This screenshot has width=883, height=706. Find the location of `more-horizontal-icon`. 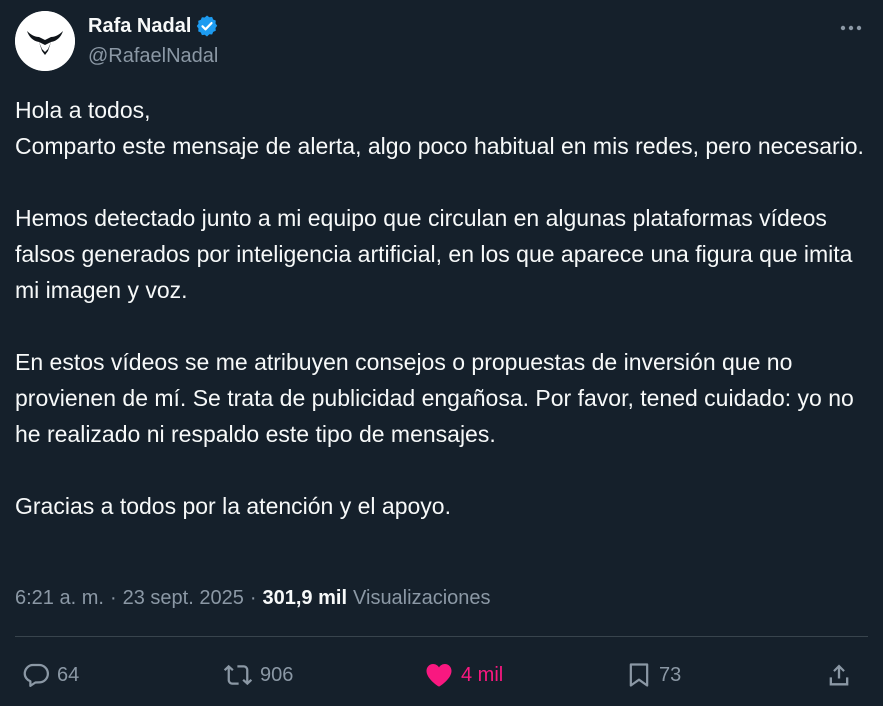

more-horizontal-icon is located at coordinates (851, 28).